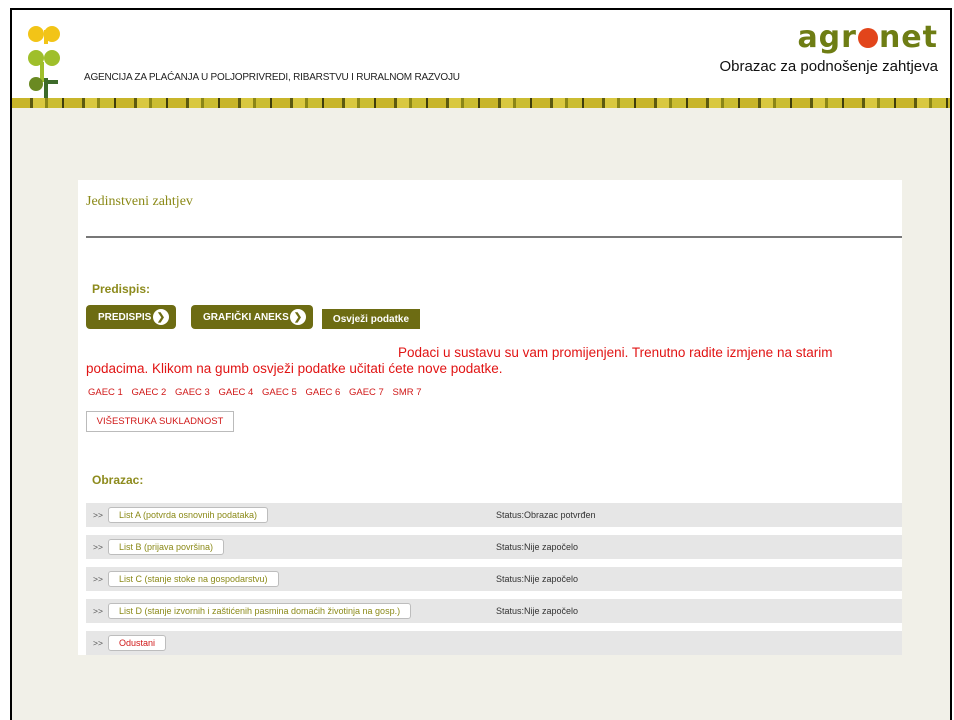 Image resolution: width=954 pixels, height=720 pixels. Describe the element at coordinates (165, 547) in the screenshot. I see `list-b-button: List B (prijava površina)` at that location.